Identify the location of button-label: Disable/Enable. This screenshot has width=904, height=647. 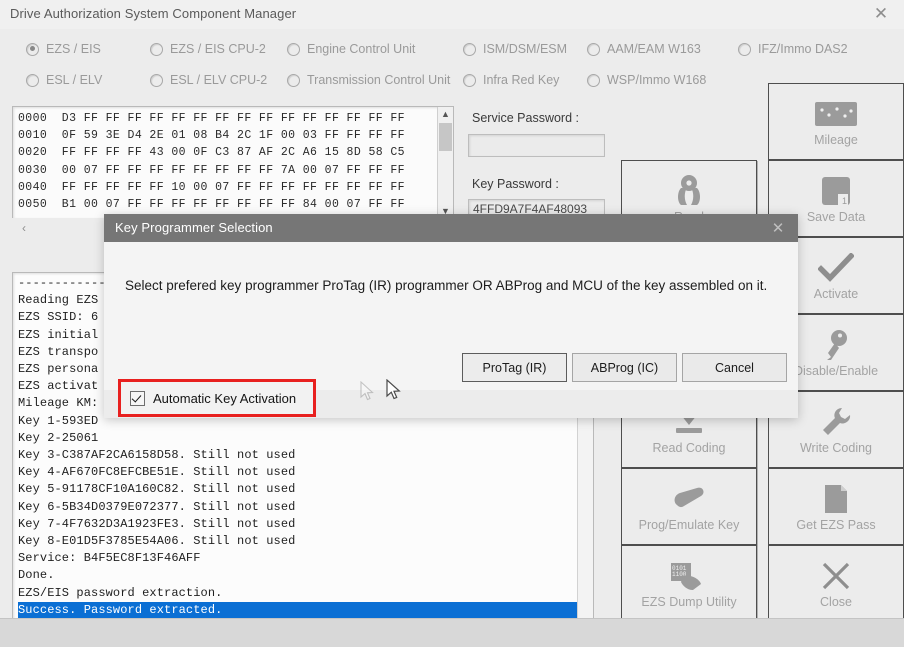
(836, 370).